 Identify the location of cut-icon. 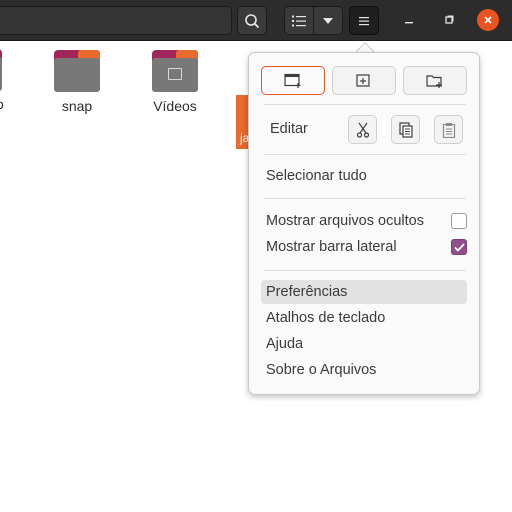
(362, 130).